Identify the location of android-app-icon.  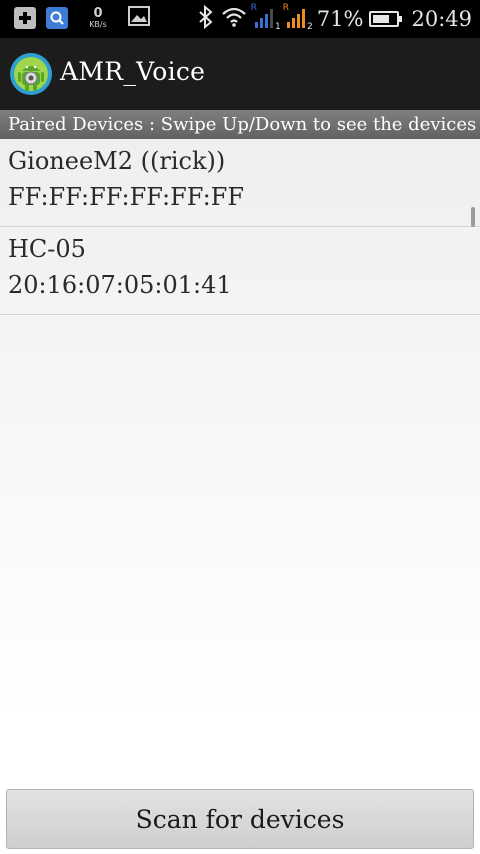
(31, 74).